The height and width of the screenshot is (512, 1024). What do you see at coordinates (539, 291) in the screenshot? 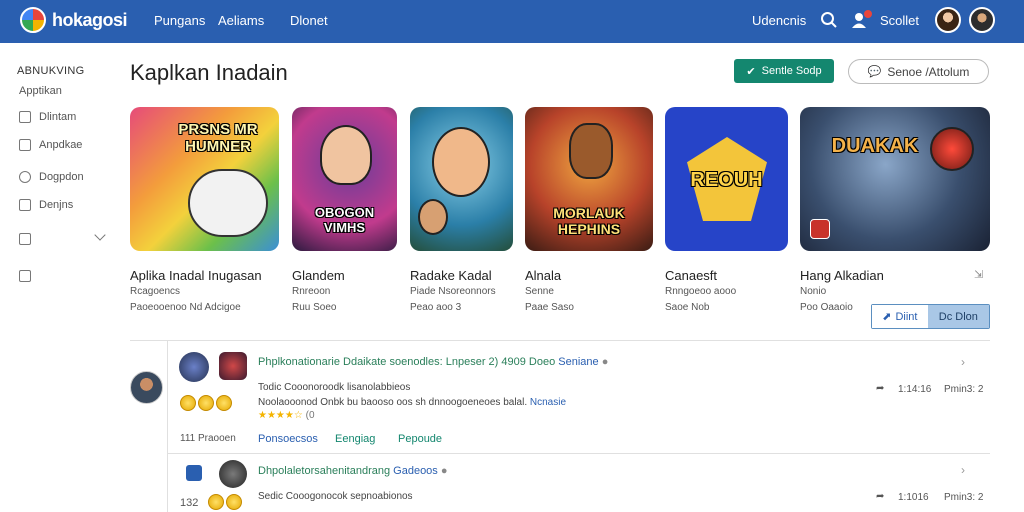
I see `card-meta: Senne` at bounding box center [539, 291].